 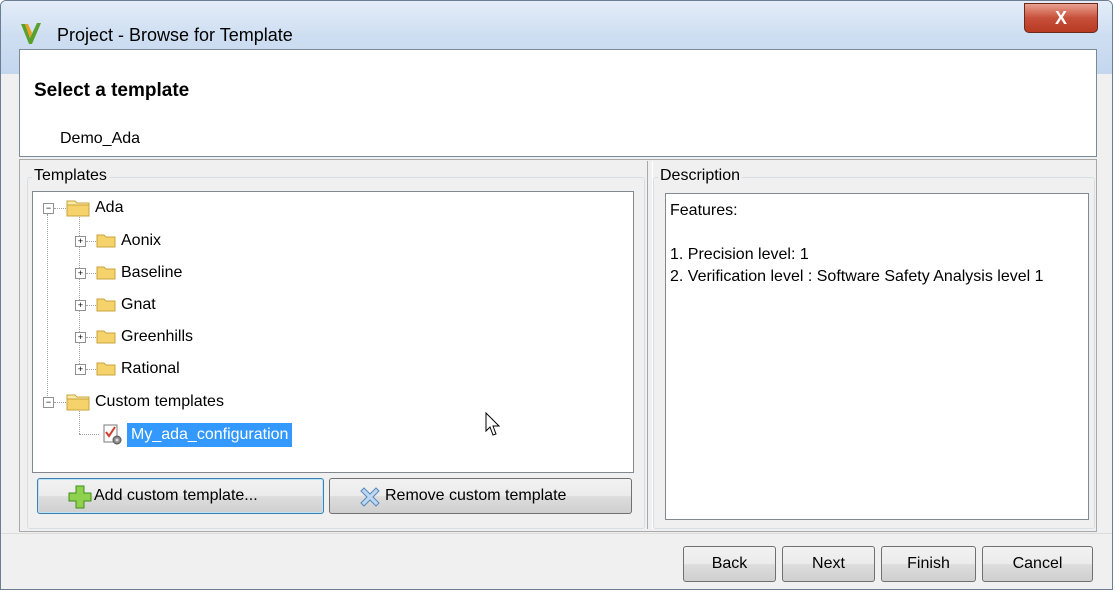 What do you see at coordinates (109, 207) in the screenshot?
I see `tree-node-label: Ada` at bounding box center [109, 207].